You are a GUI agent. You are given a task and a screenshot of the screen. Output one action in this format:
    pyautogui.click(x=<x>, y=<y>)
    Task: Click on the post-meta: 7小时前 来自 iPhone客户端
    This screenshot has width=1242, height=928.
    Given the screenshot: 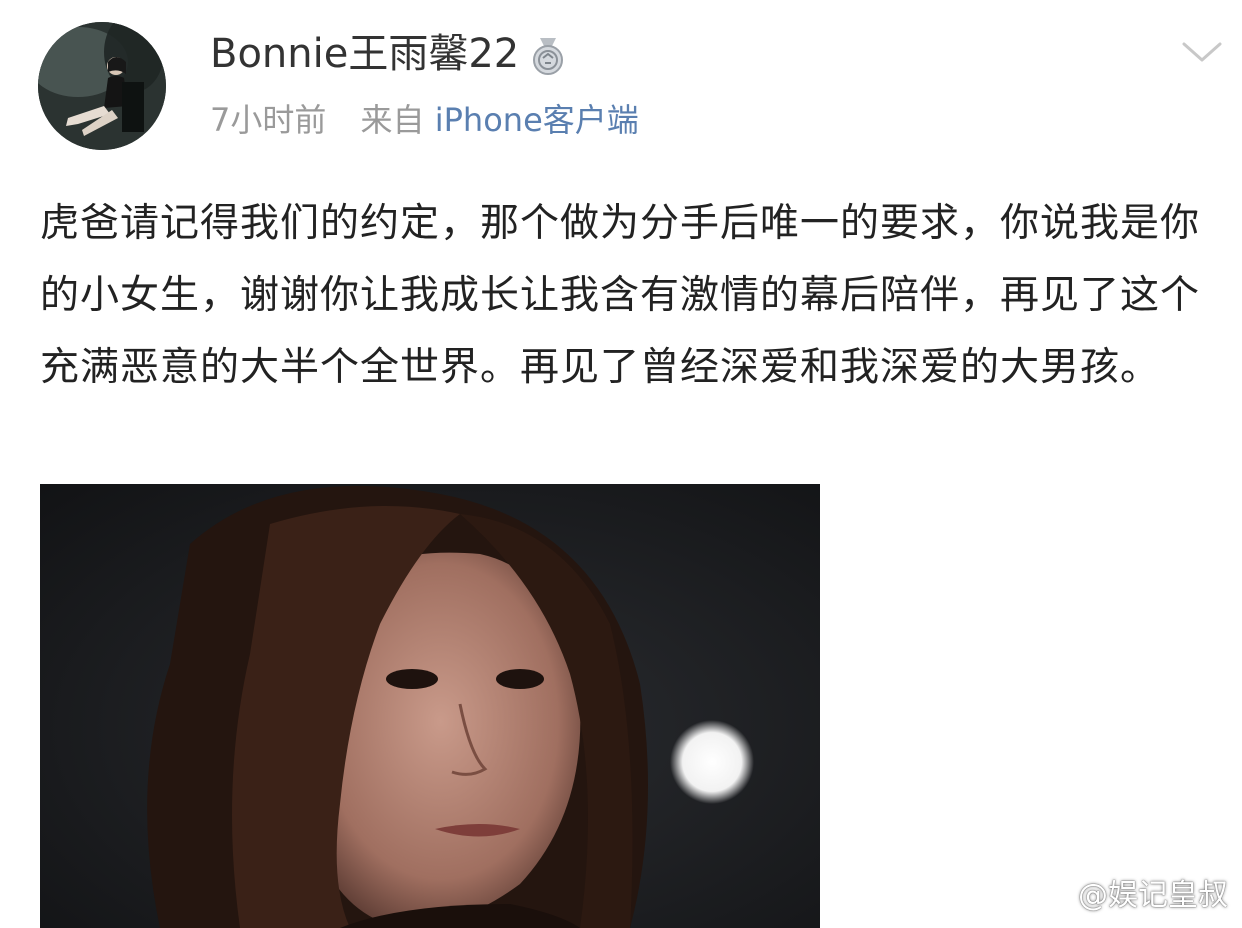 What is the action you would take?
    pyautogui.click(x=424, y=120)
    